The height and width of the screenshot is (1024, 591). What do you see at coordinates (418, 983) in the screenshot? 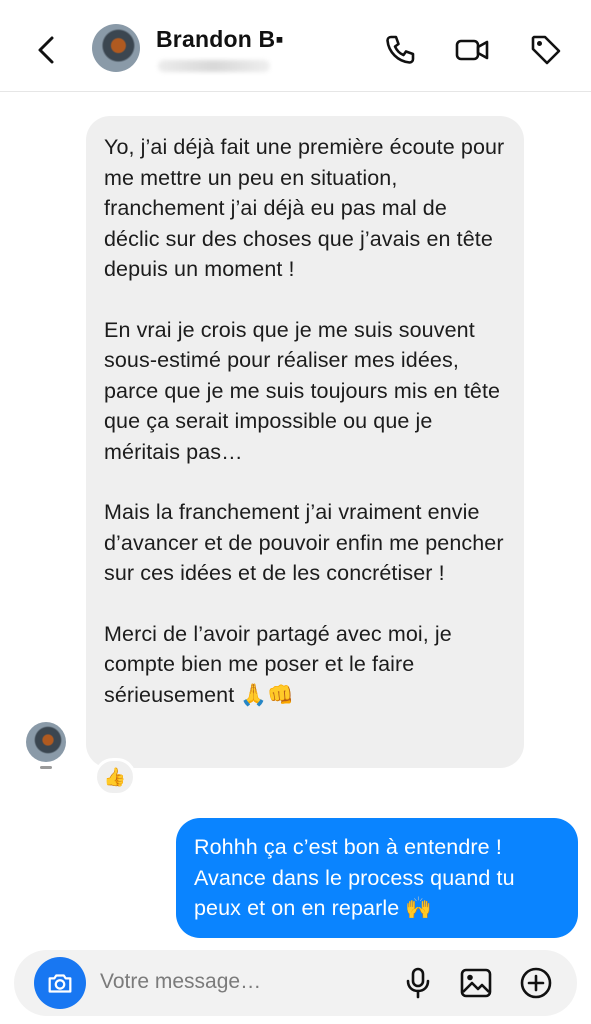
I see `microphone-icon` at bounding box center [418, 983].